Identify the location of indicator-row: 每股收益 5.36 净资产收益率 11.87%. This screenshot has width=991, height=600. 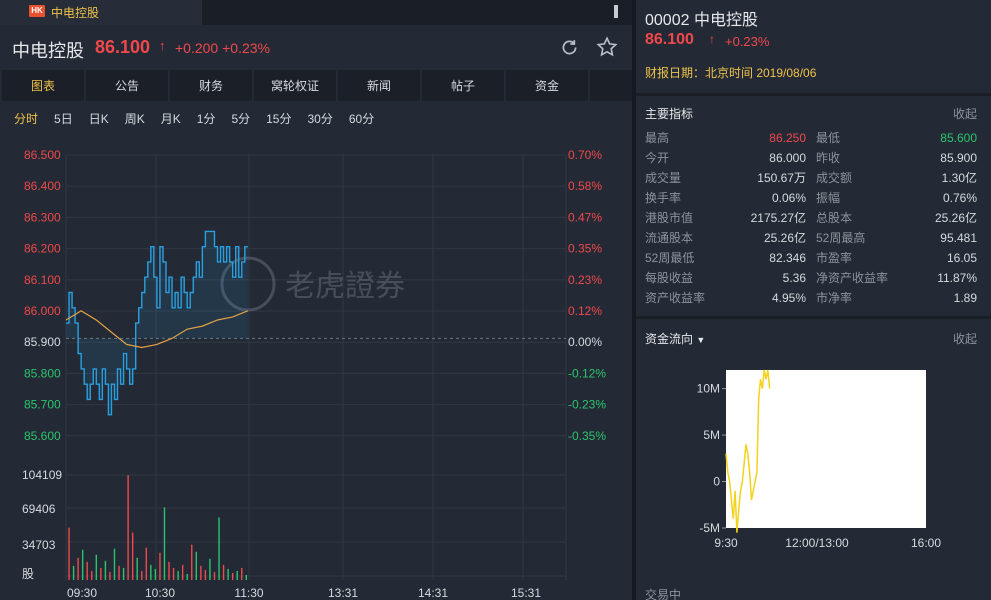
(811, 280).